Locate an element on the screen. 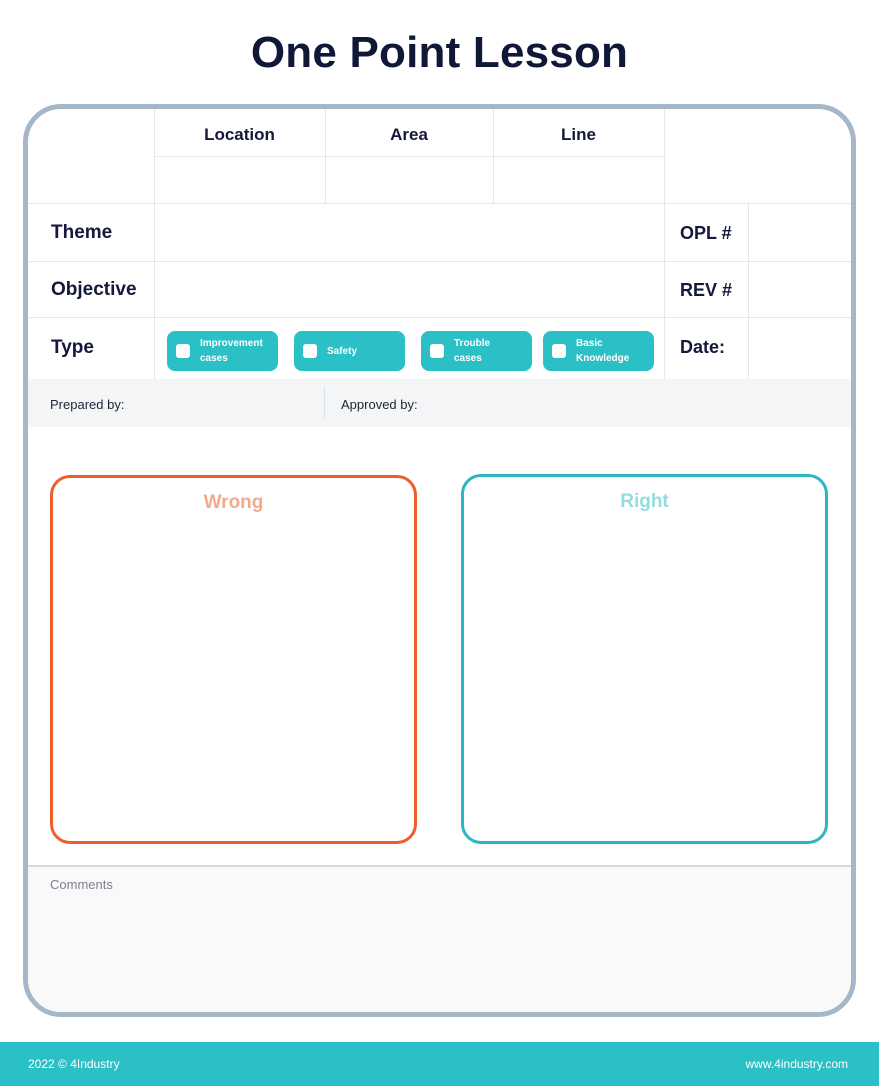 The height and width of the screenshot is (1086, 879). opl-number-label: OPL # is located at coordinates (706, 233).